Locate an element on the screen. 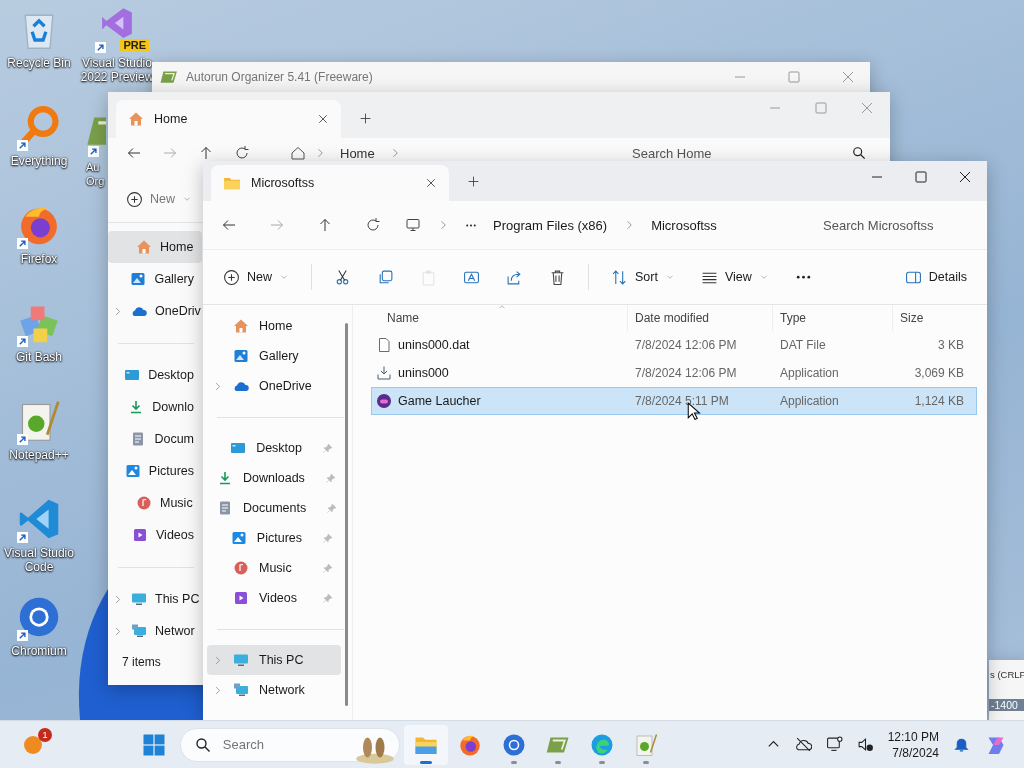 The height and width of the screenshot is (768, 1024). widget-icon is located at coordinates (33, 744).